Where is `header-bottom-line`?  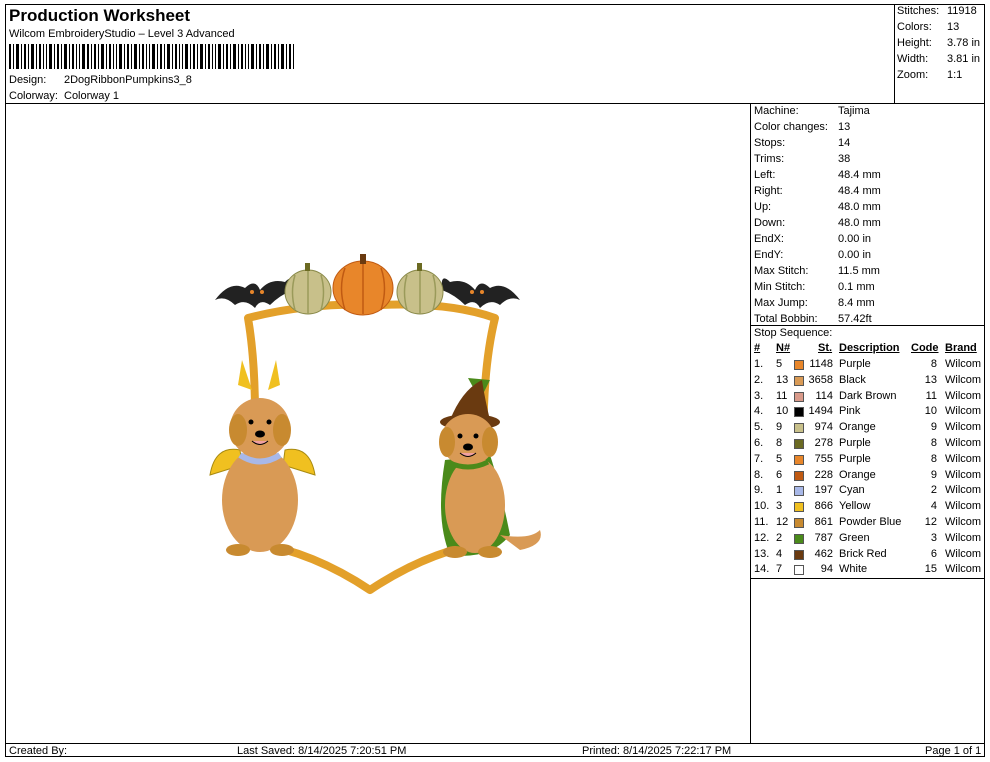 header-bottom-line is located at coordinates (495, 103).